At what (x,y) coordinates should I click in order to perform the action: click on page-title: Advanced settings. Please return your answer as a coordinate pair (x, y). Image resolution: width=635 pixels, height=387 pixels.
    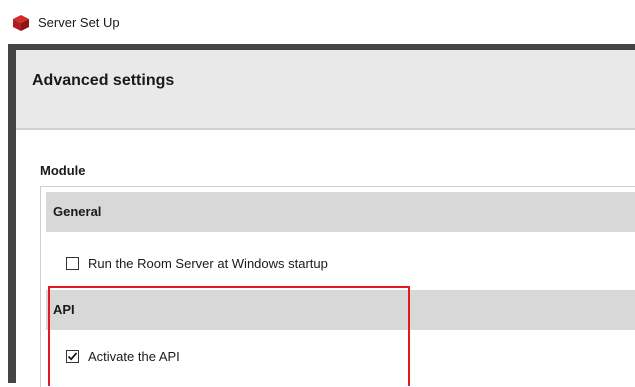
    Looking at the image, I should click on (103, 80).